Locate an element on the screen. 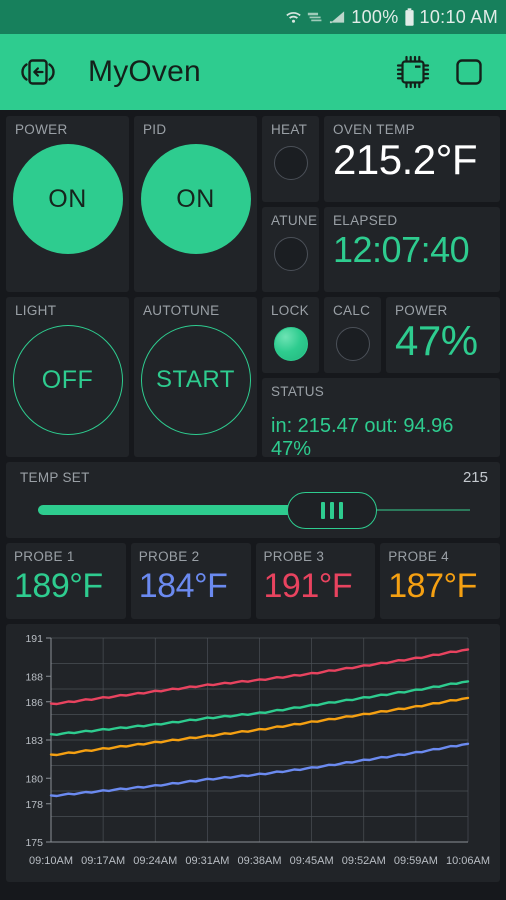  temp-set-card: TEMP SET 215 is located at coordinates (253, 500).